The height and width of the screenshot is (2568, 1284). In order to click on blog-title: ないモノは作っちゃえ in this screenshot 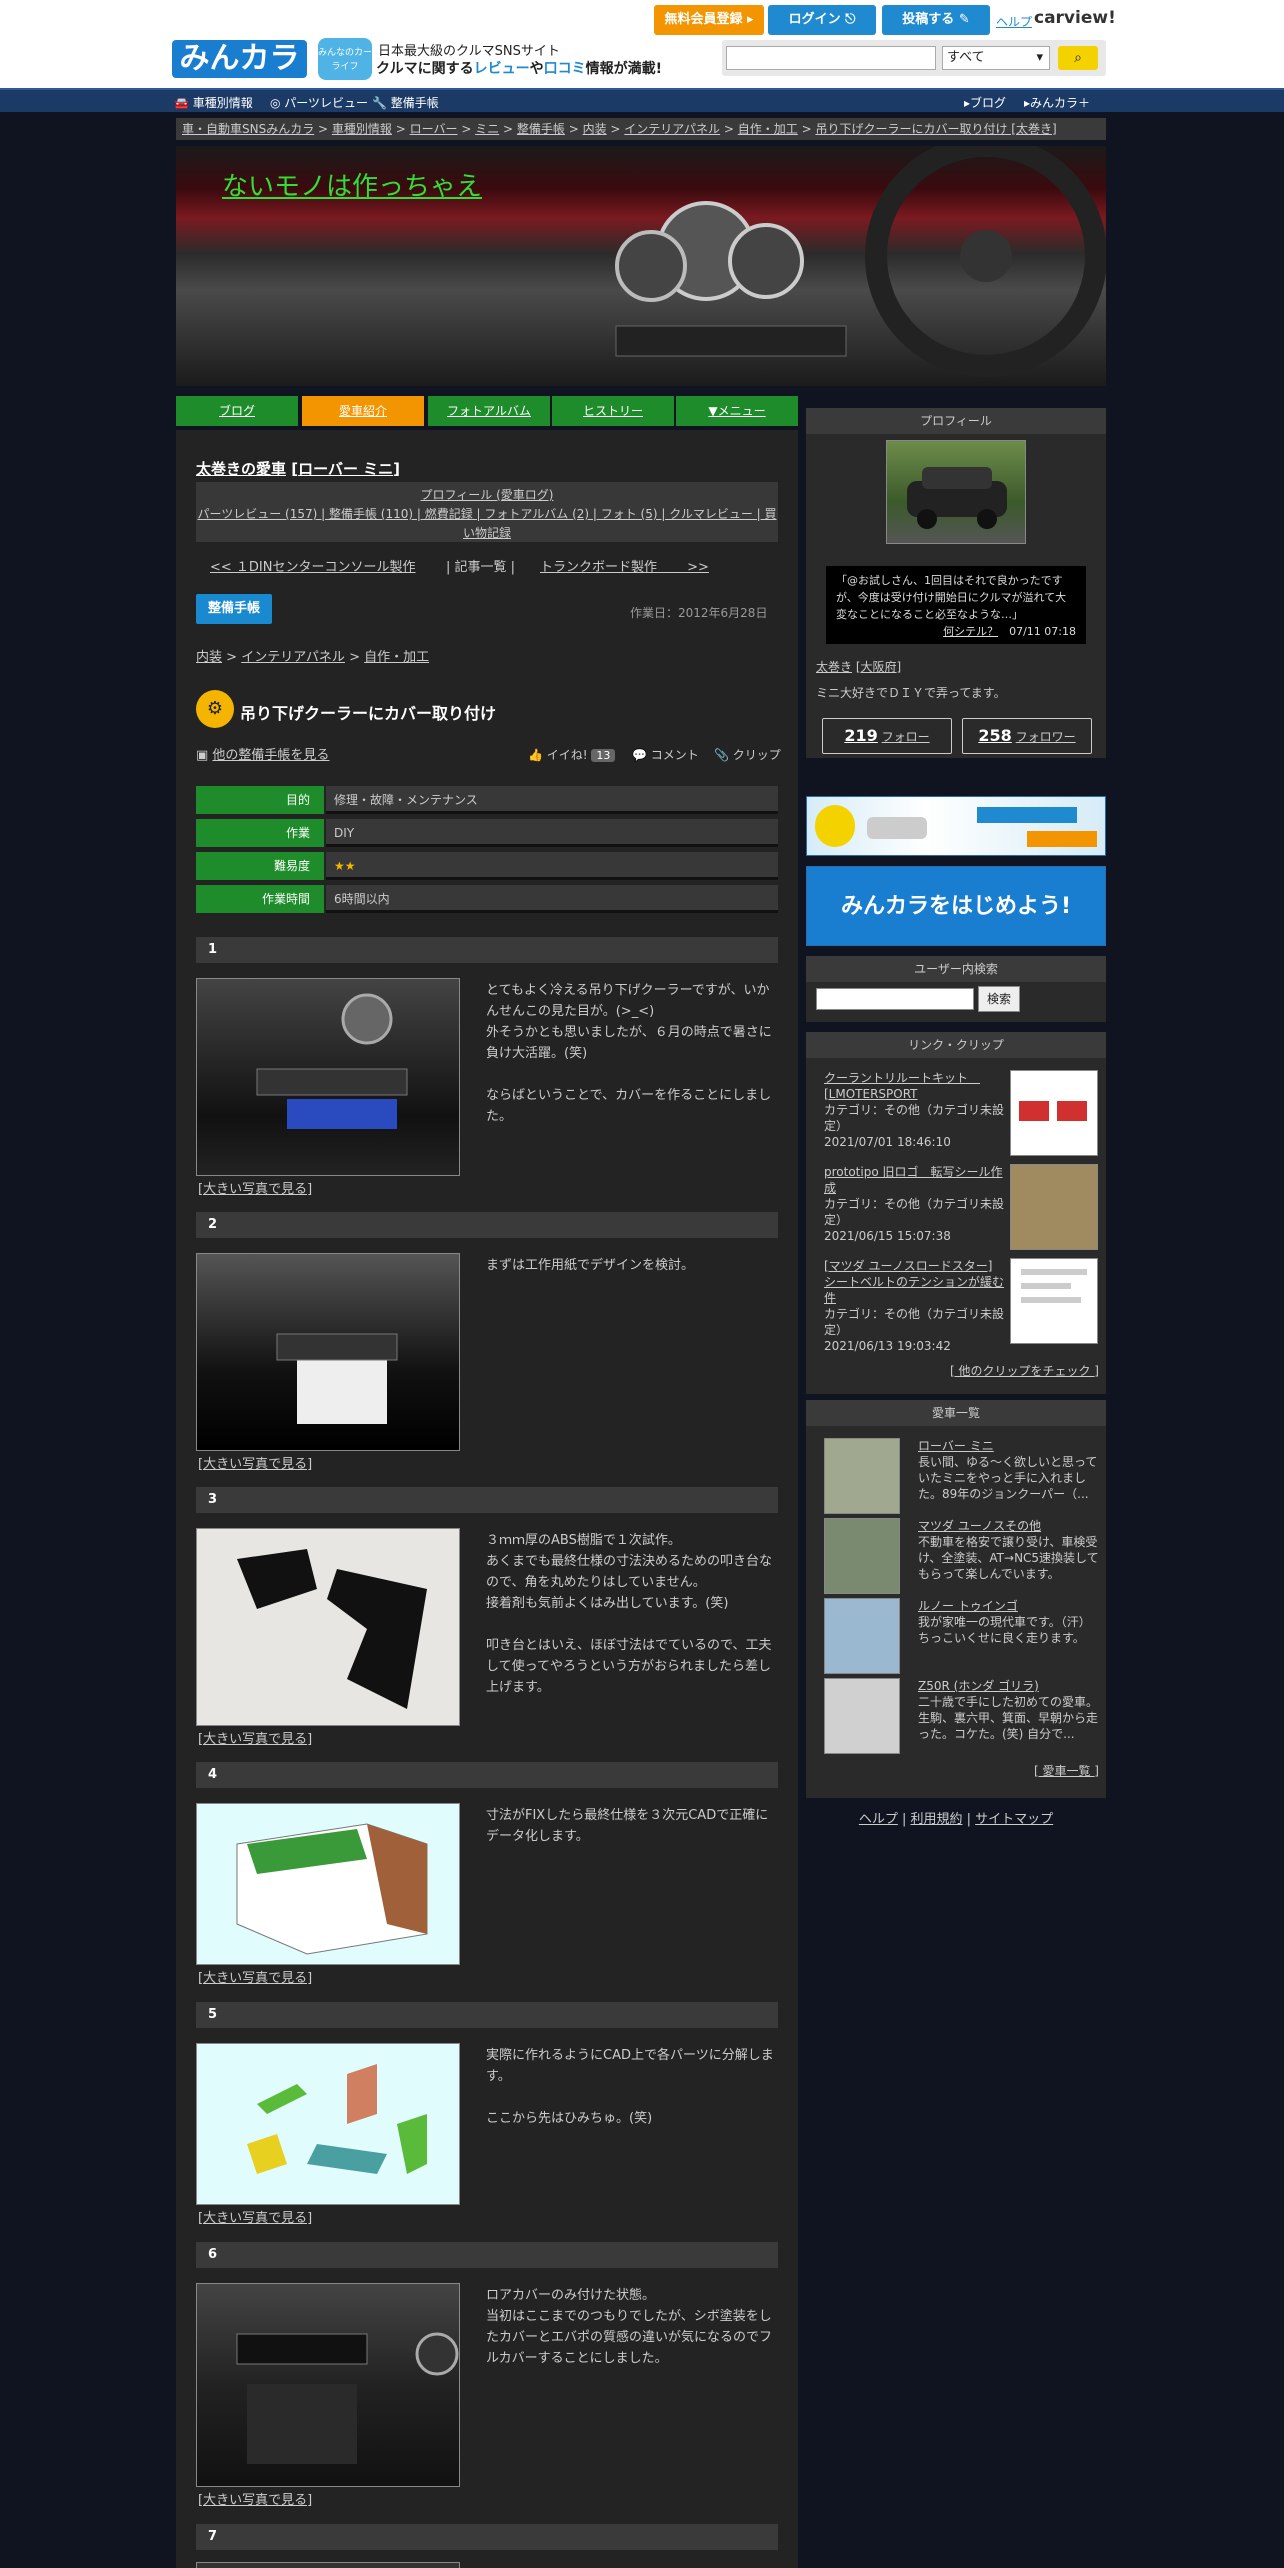, I will do `click(352, 184)`.